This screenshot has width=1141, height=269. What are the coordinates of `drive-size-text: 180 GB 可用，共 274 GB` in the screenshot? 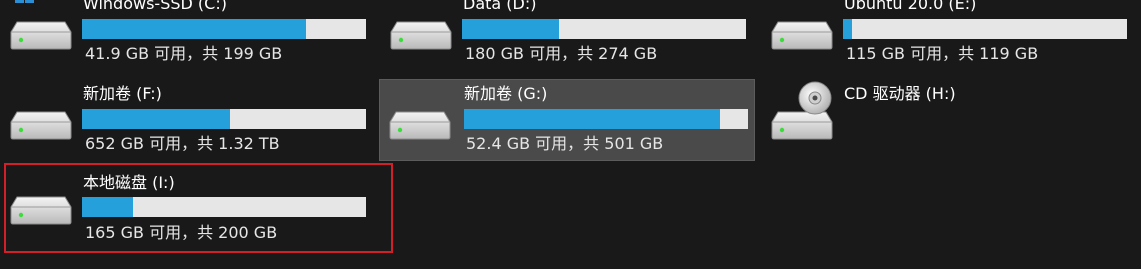 It's located at (561, 53).